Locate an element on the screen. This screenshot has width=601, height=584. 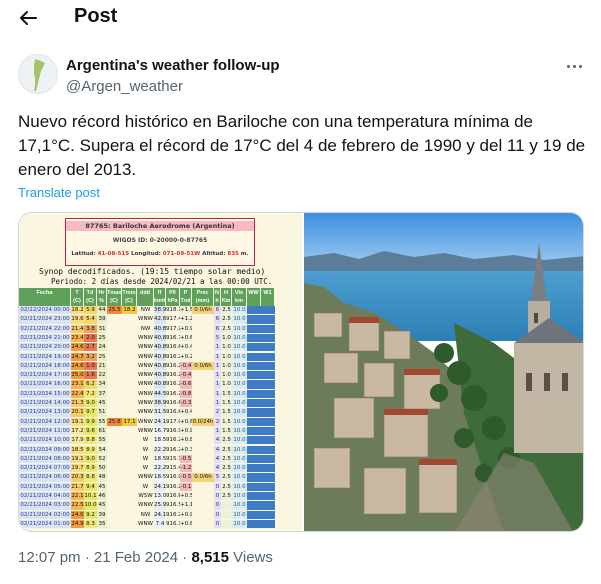
table-cell-fecha: 02/21/2024 07:00 is located at coordinates (45, 468).